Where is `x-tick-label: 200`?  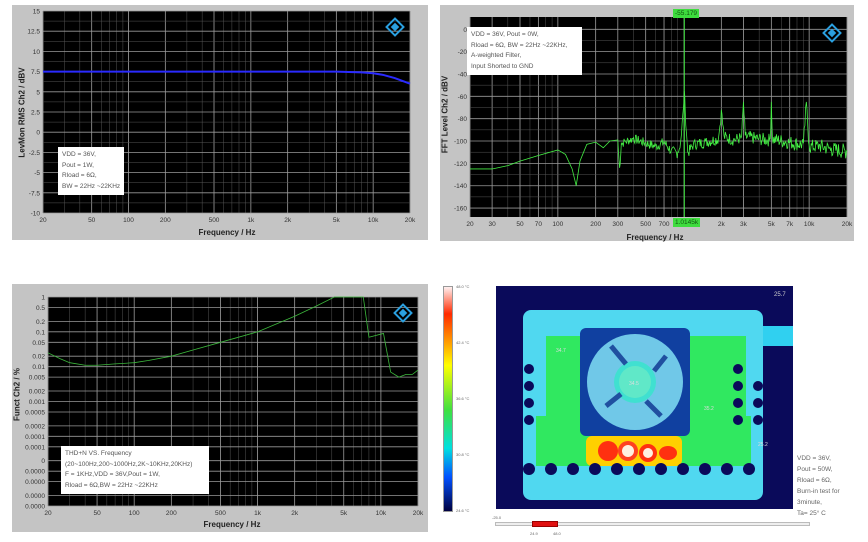 x-tick-label: 200 is located at coordinates (171, 513).